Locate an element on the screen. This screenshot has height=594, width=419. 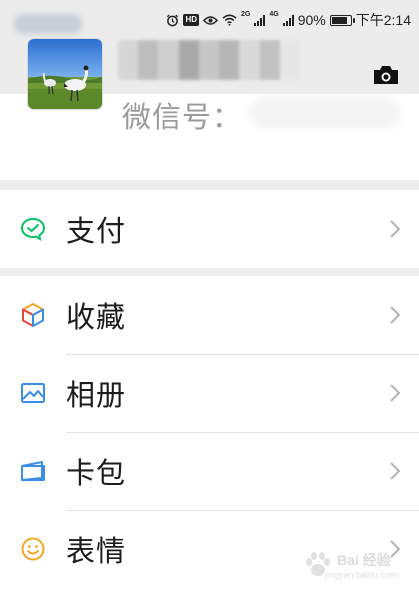
menu-item-cards-label: 卡包 is located at coordinates (96, 473).